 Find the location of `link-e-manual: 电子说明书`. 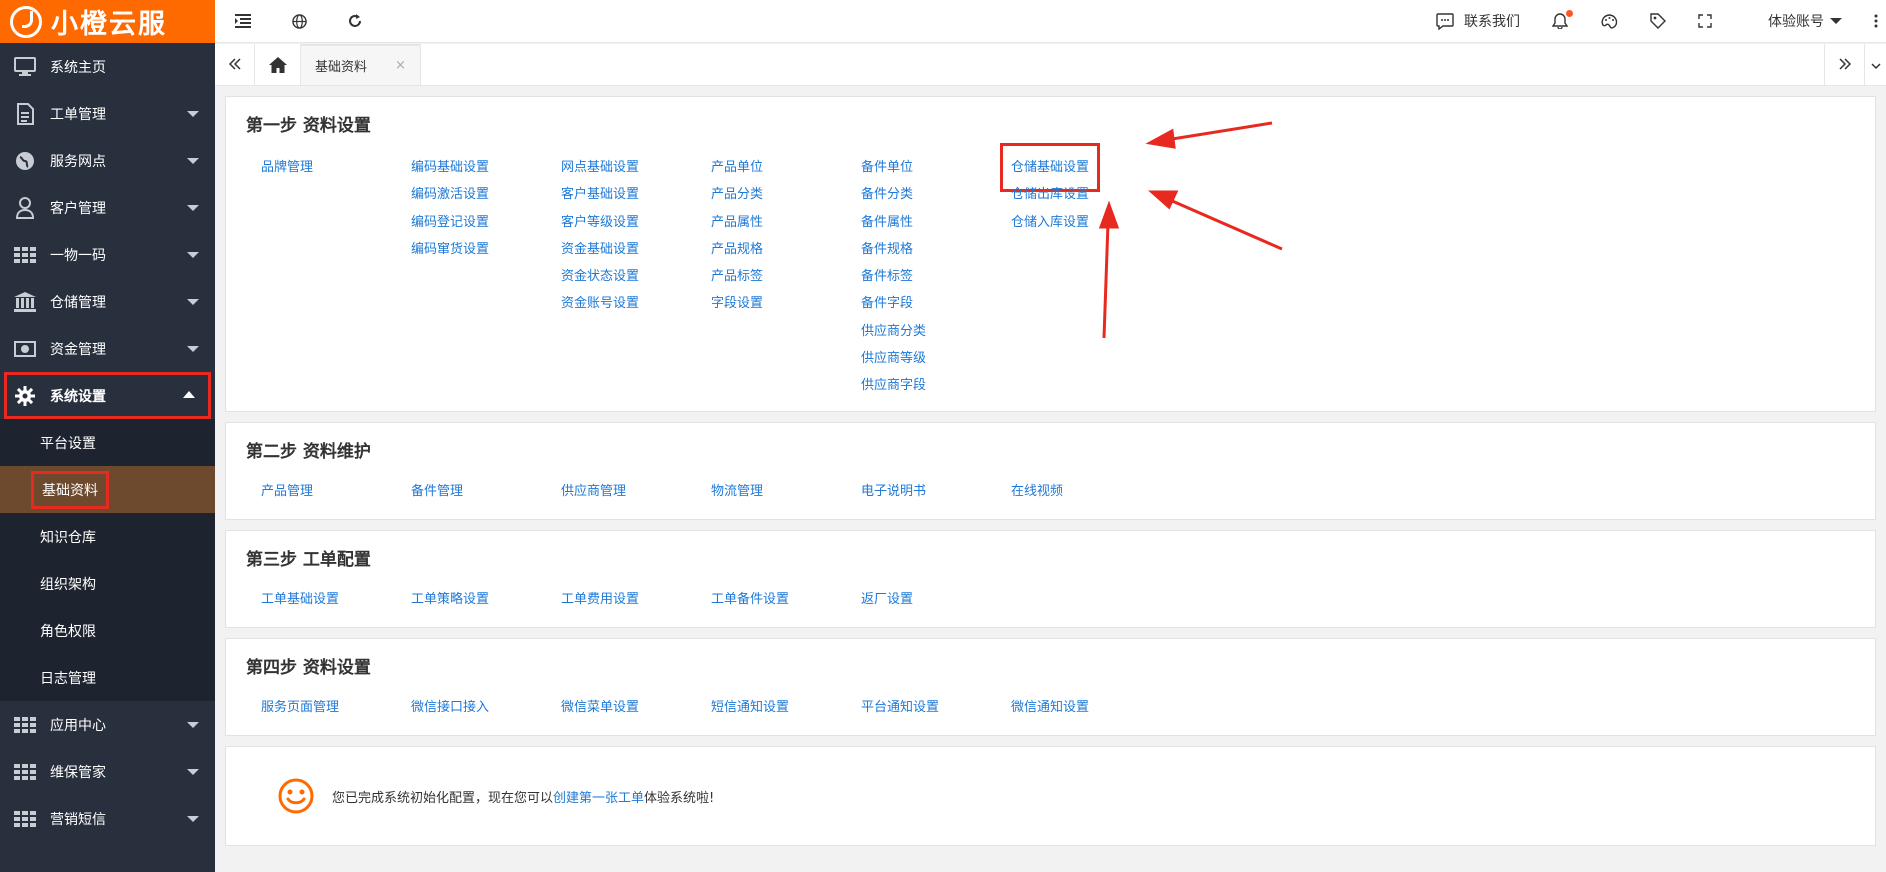

link-e-manual: 电子说明书 is located at coordinates (936, 489).